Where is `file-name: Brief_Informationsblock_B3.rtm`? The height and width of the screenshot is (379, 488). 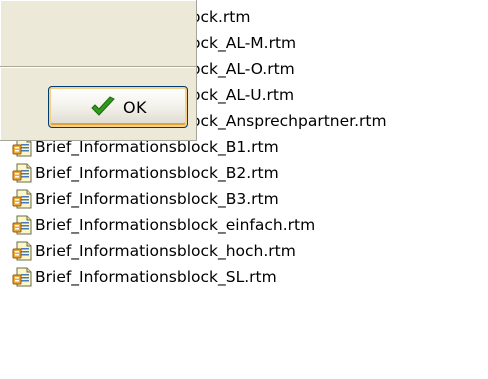
file-name: Brief_Informationsblock_B3.rtm is located at coordinates (157, 199).